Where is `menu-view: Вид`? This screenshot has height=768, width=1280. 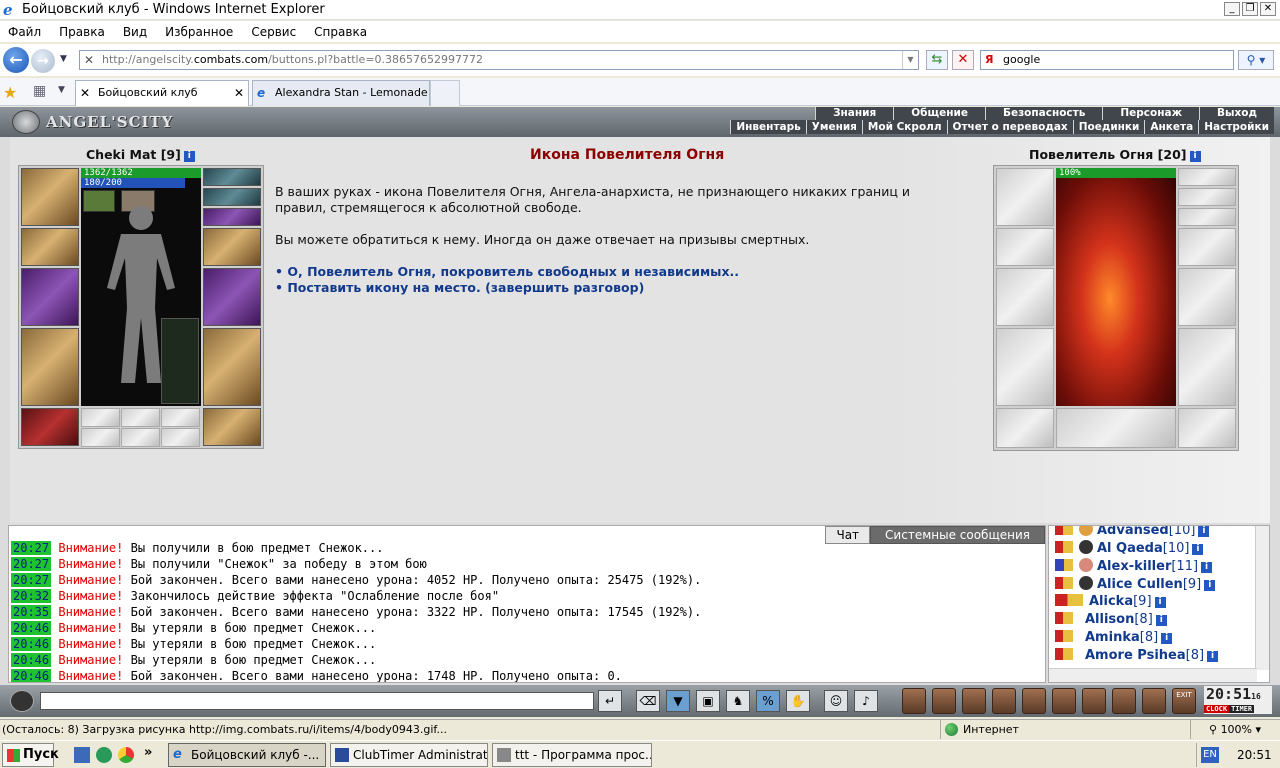 menu-view: Вид is located at coordinates (135, 32).